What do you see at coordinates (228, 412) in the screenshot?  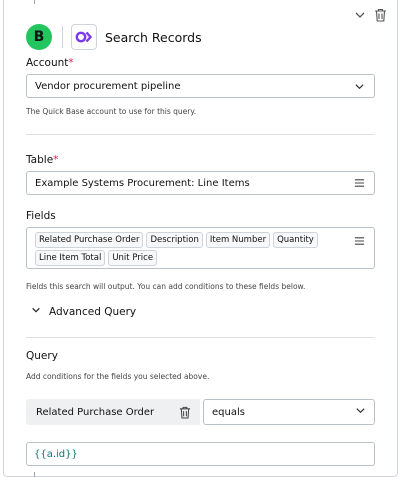 I see `condition-operator-value: equals` at bounding box center [228, 412].